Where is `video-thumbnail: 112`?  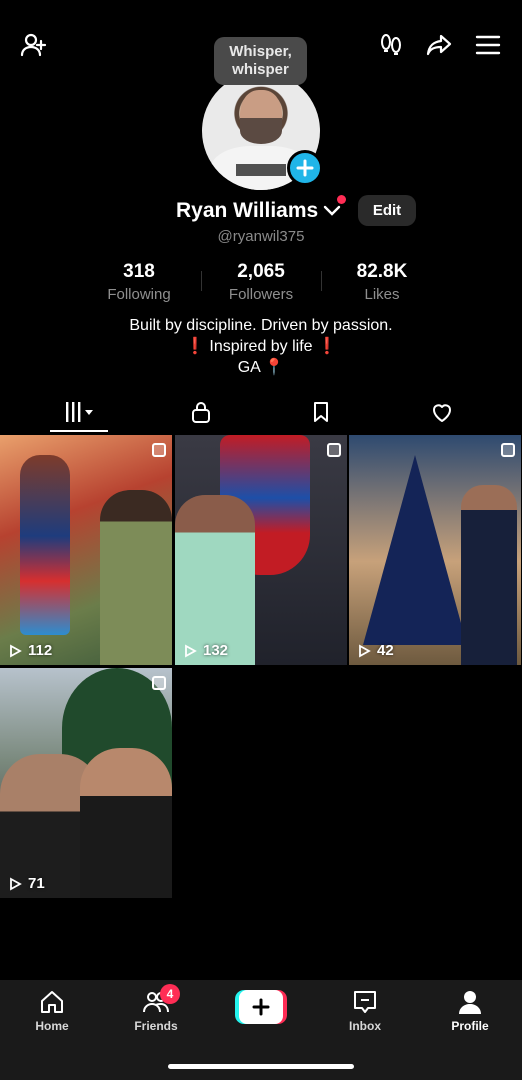
video-thumbnail: 112 is located at coordinates (86, 550).